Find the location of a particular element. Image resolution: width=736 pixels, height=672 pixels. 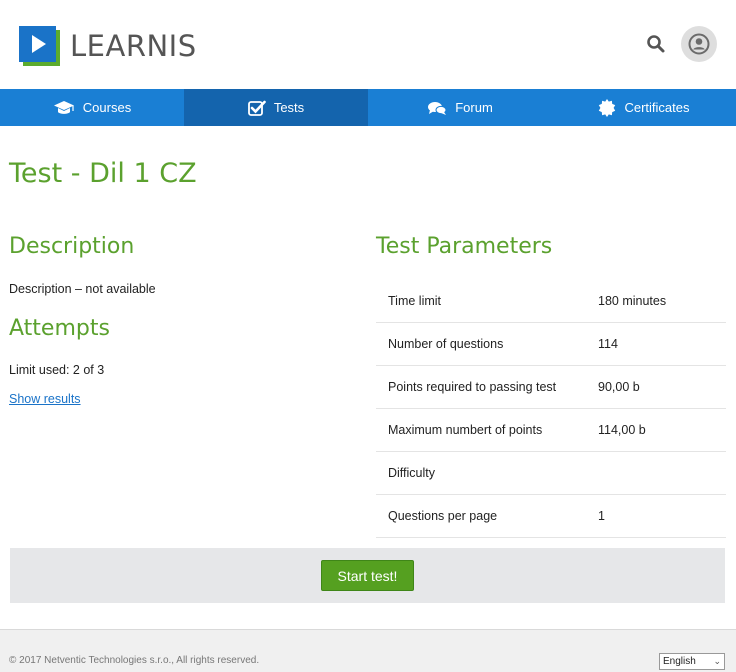

param-value: 180 minutes is located at coordinates (632, 301).